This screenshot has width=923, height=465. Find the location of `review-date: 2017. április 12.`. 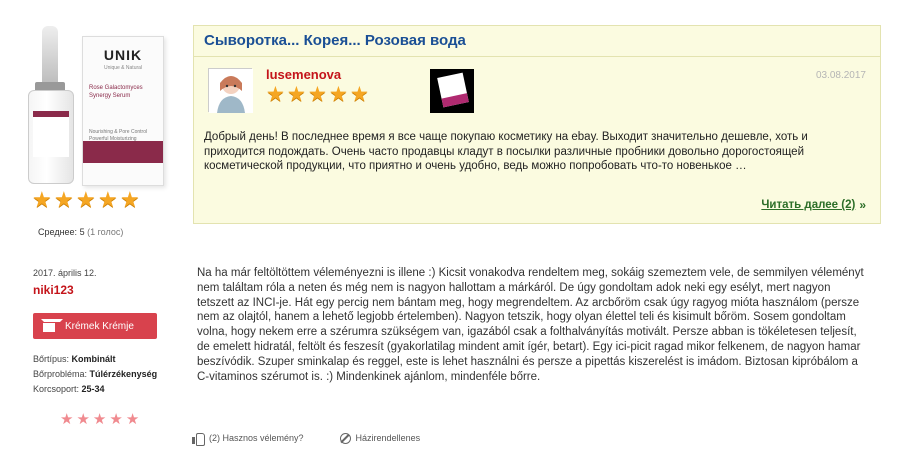

review-date: 2017. április 12. is located at coordinates (65, 273).